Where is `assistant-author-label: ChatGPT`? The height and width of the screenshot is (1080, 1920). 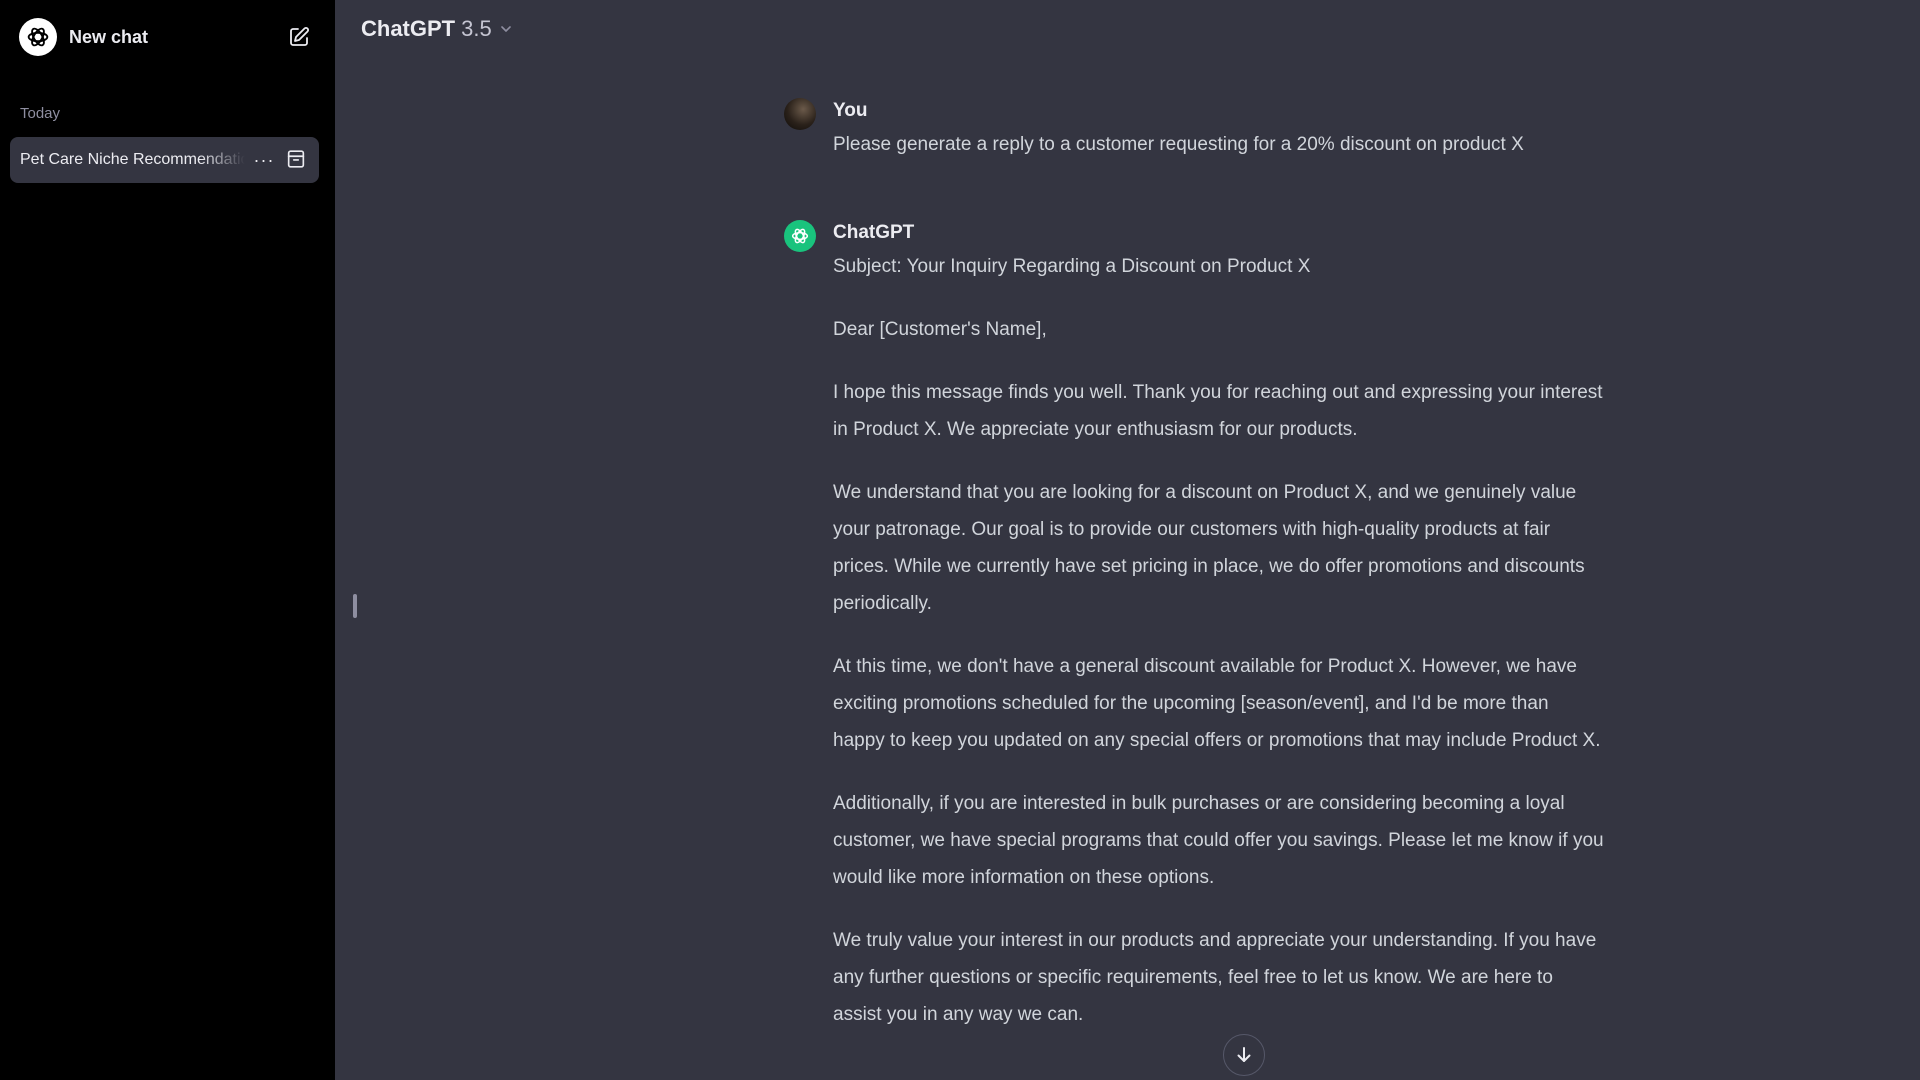 assistant-author-label: ChatGPT is located at coordinates (874, 232).